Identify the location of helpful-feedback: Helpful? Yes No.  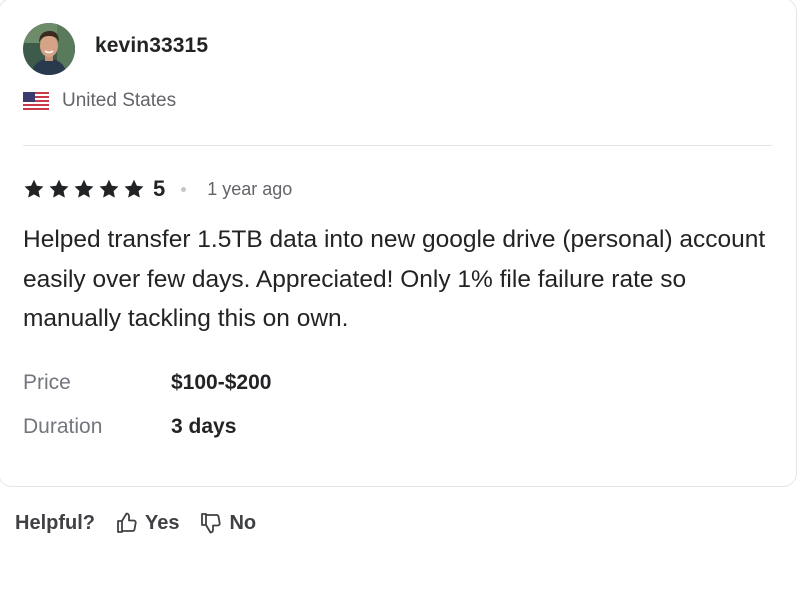
(145, 523).